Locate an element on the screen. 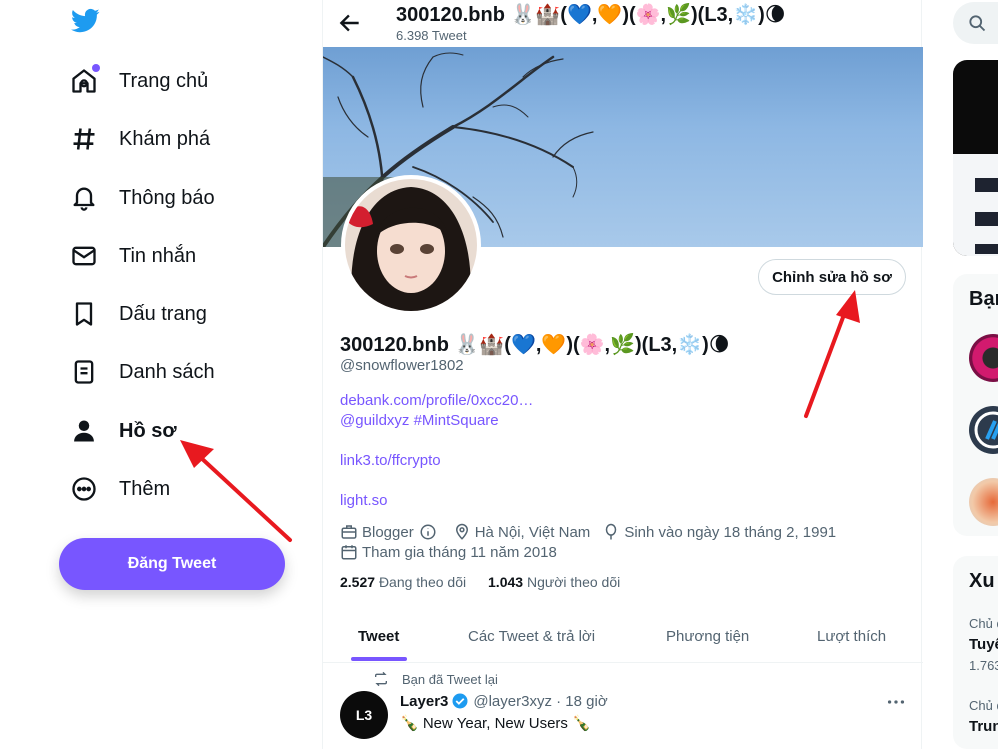  avatar-portrait-image is located at coordinates (411, 245).